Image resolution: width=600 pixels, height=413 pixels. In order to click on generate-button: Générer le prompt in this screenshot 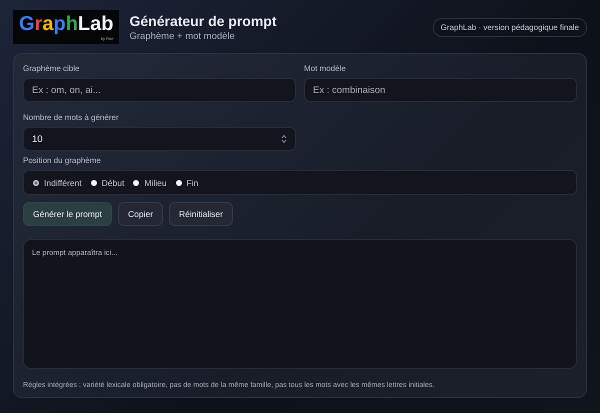, I will do `click(67, 214)`.